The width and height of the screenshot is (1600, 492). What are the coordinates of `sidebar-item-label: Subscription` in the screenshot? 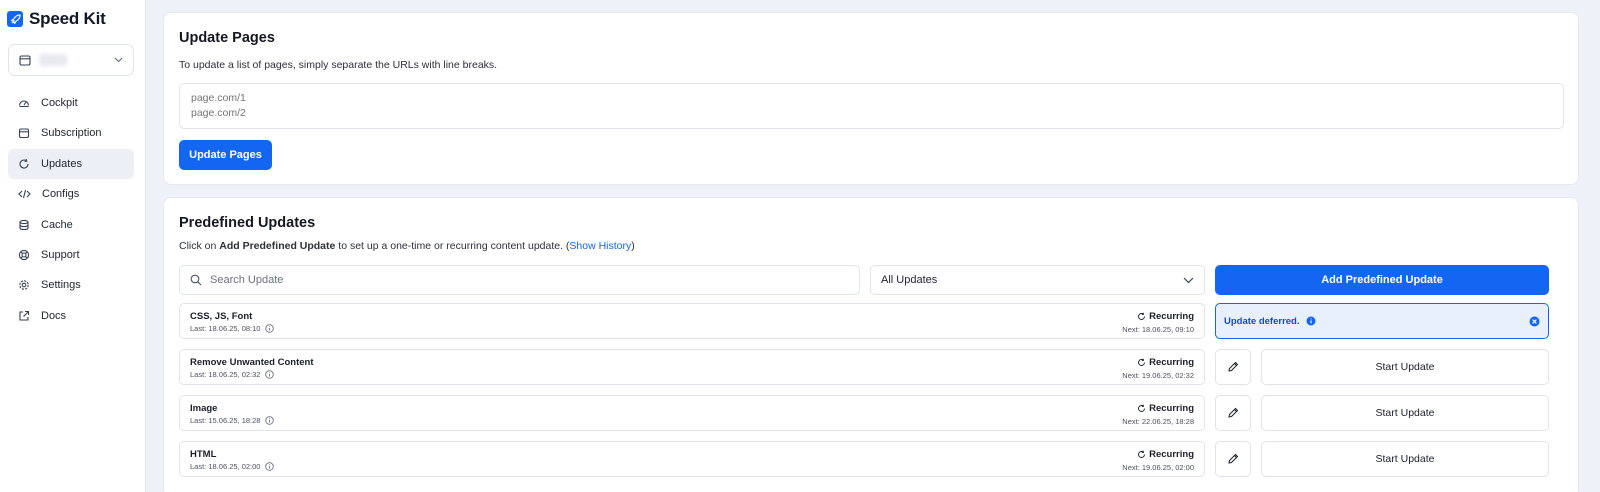 It's located at (71, 133).